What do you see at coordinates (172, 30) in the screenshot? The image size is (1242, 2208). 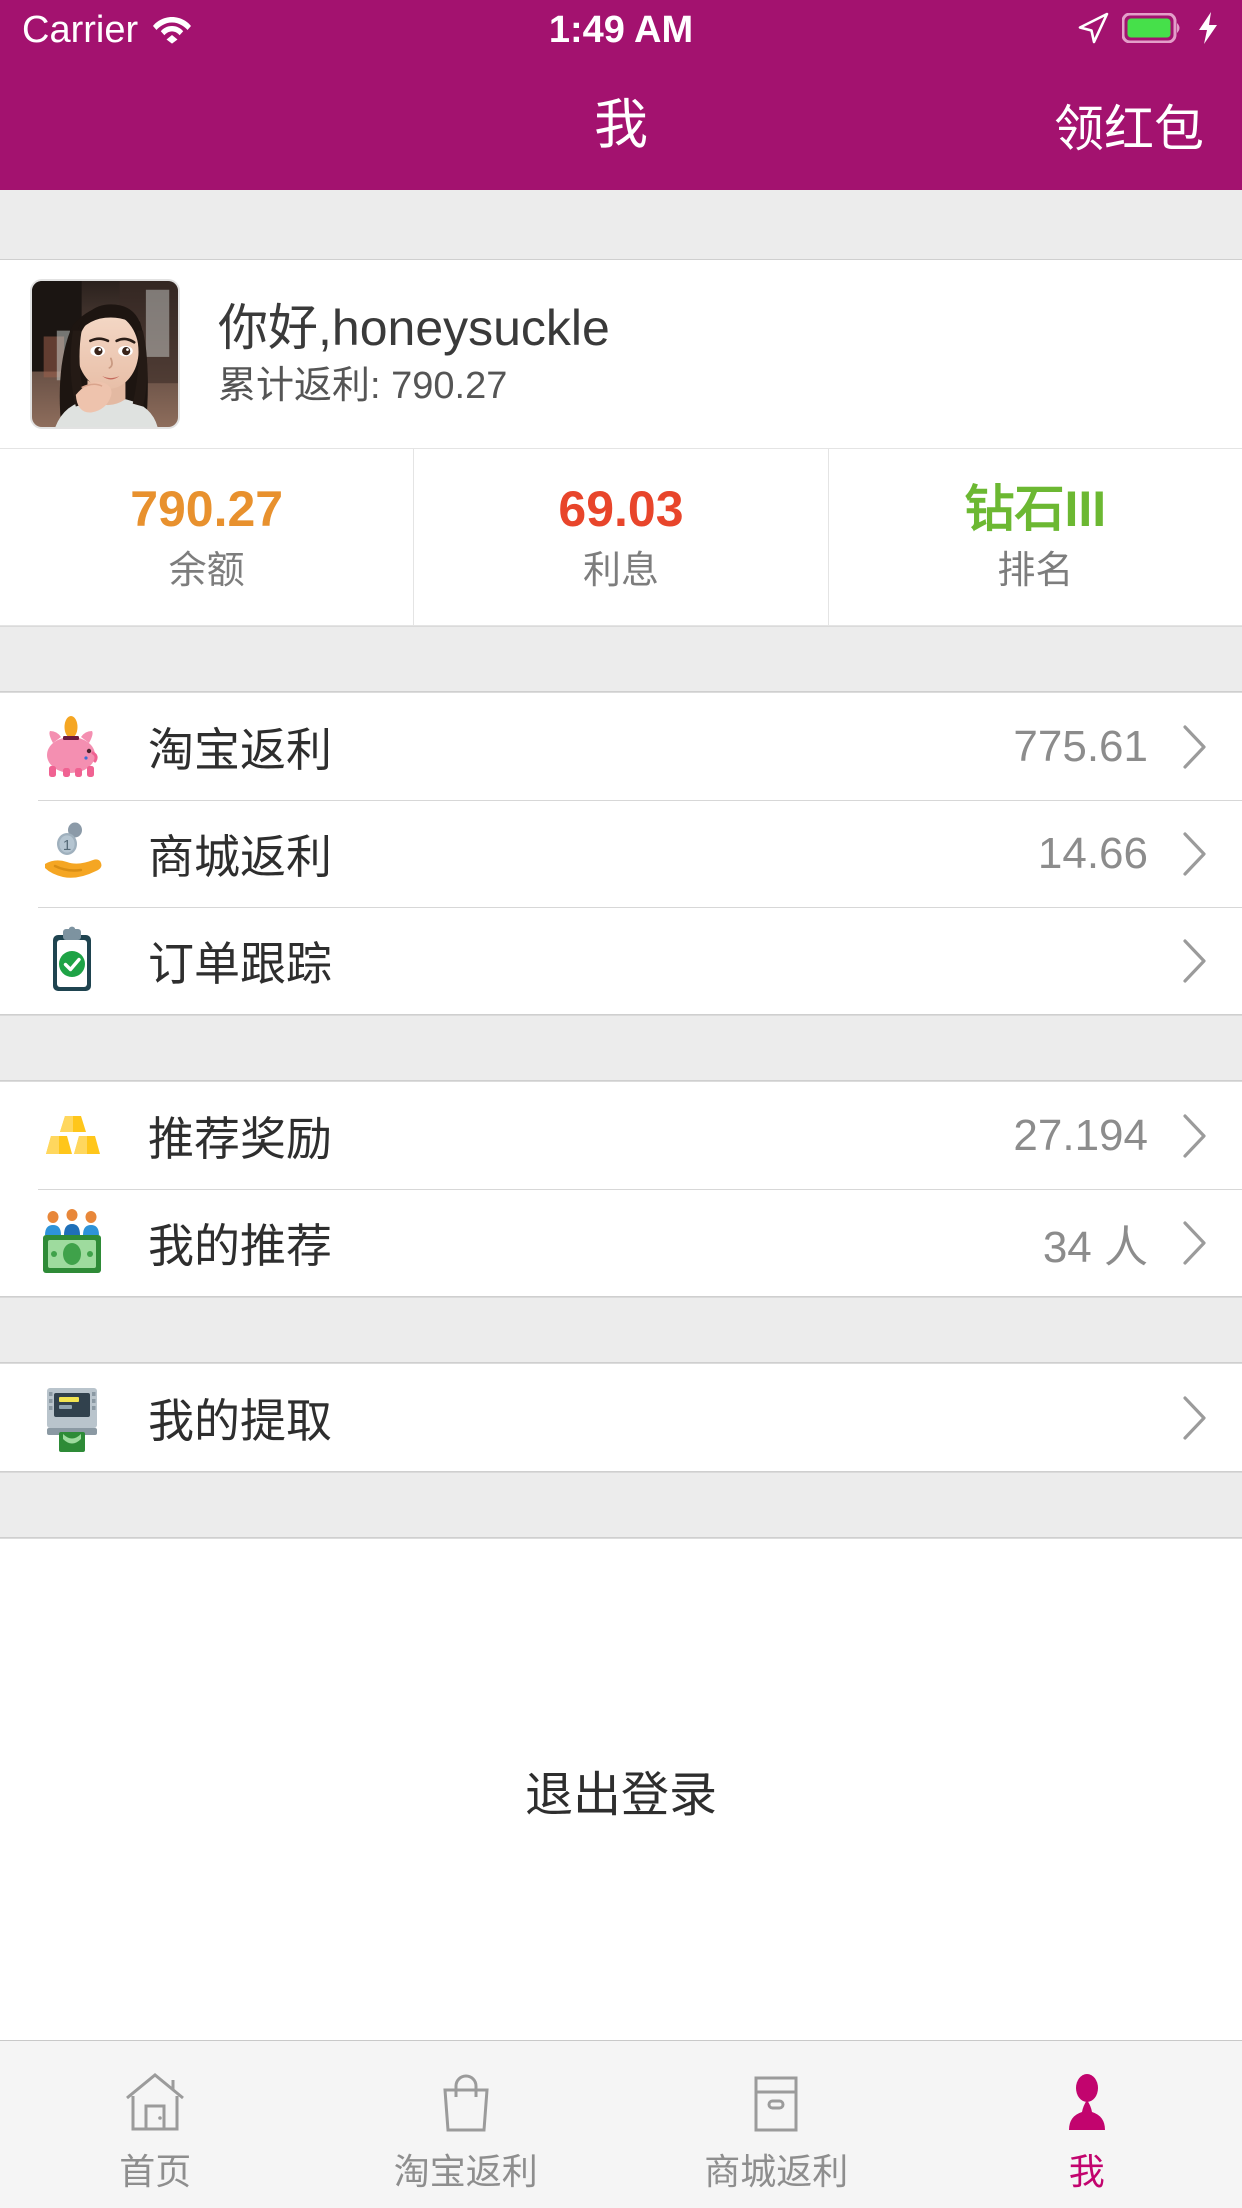 I see `wifi-icon` at bounding box center [172, 30].